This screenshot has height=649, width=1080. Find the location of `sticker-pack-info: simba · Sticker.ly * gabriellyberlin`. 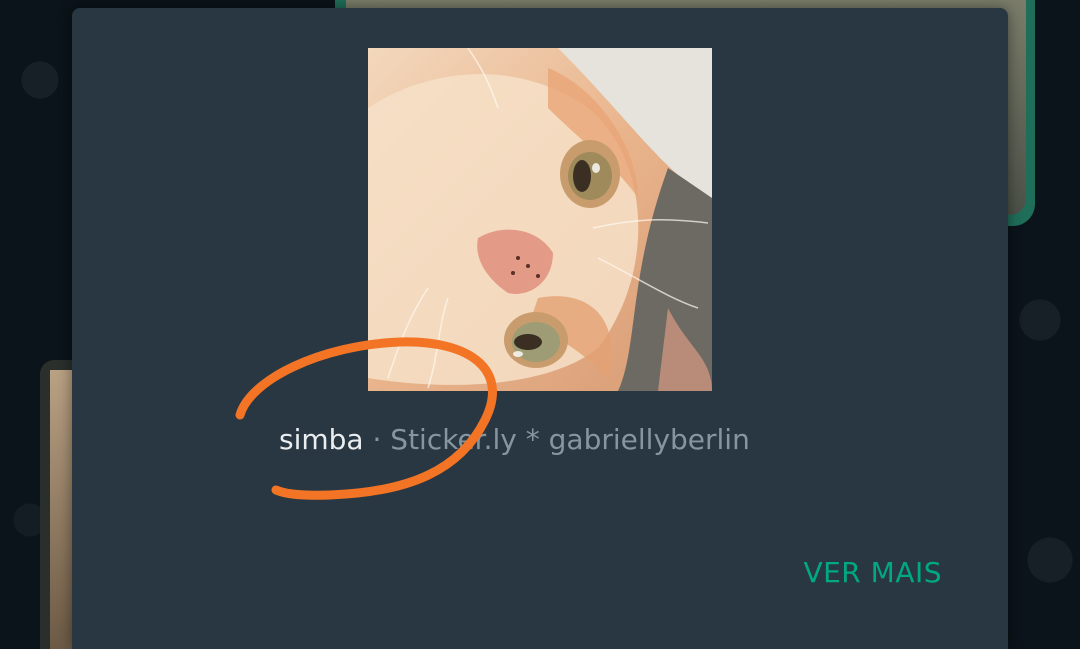

sticker-pack-info: simba · Sticker.ly * gabriellyberlin is located at coordinates (514, 440).